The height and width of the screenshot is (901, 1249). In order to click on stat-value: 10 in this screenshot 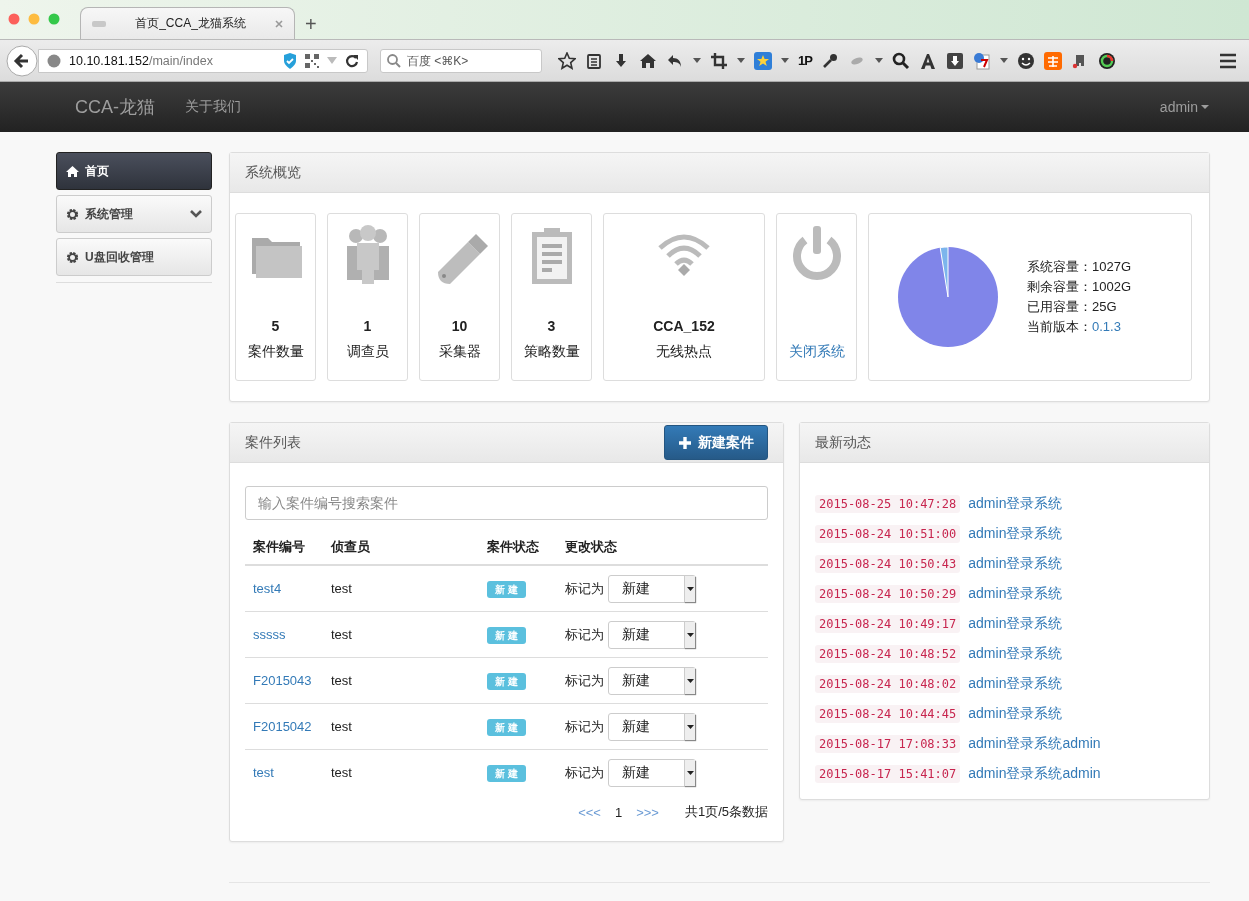, I will do `click(459, 327)`.